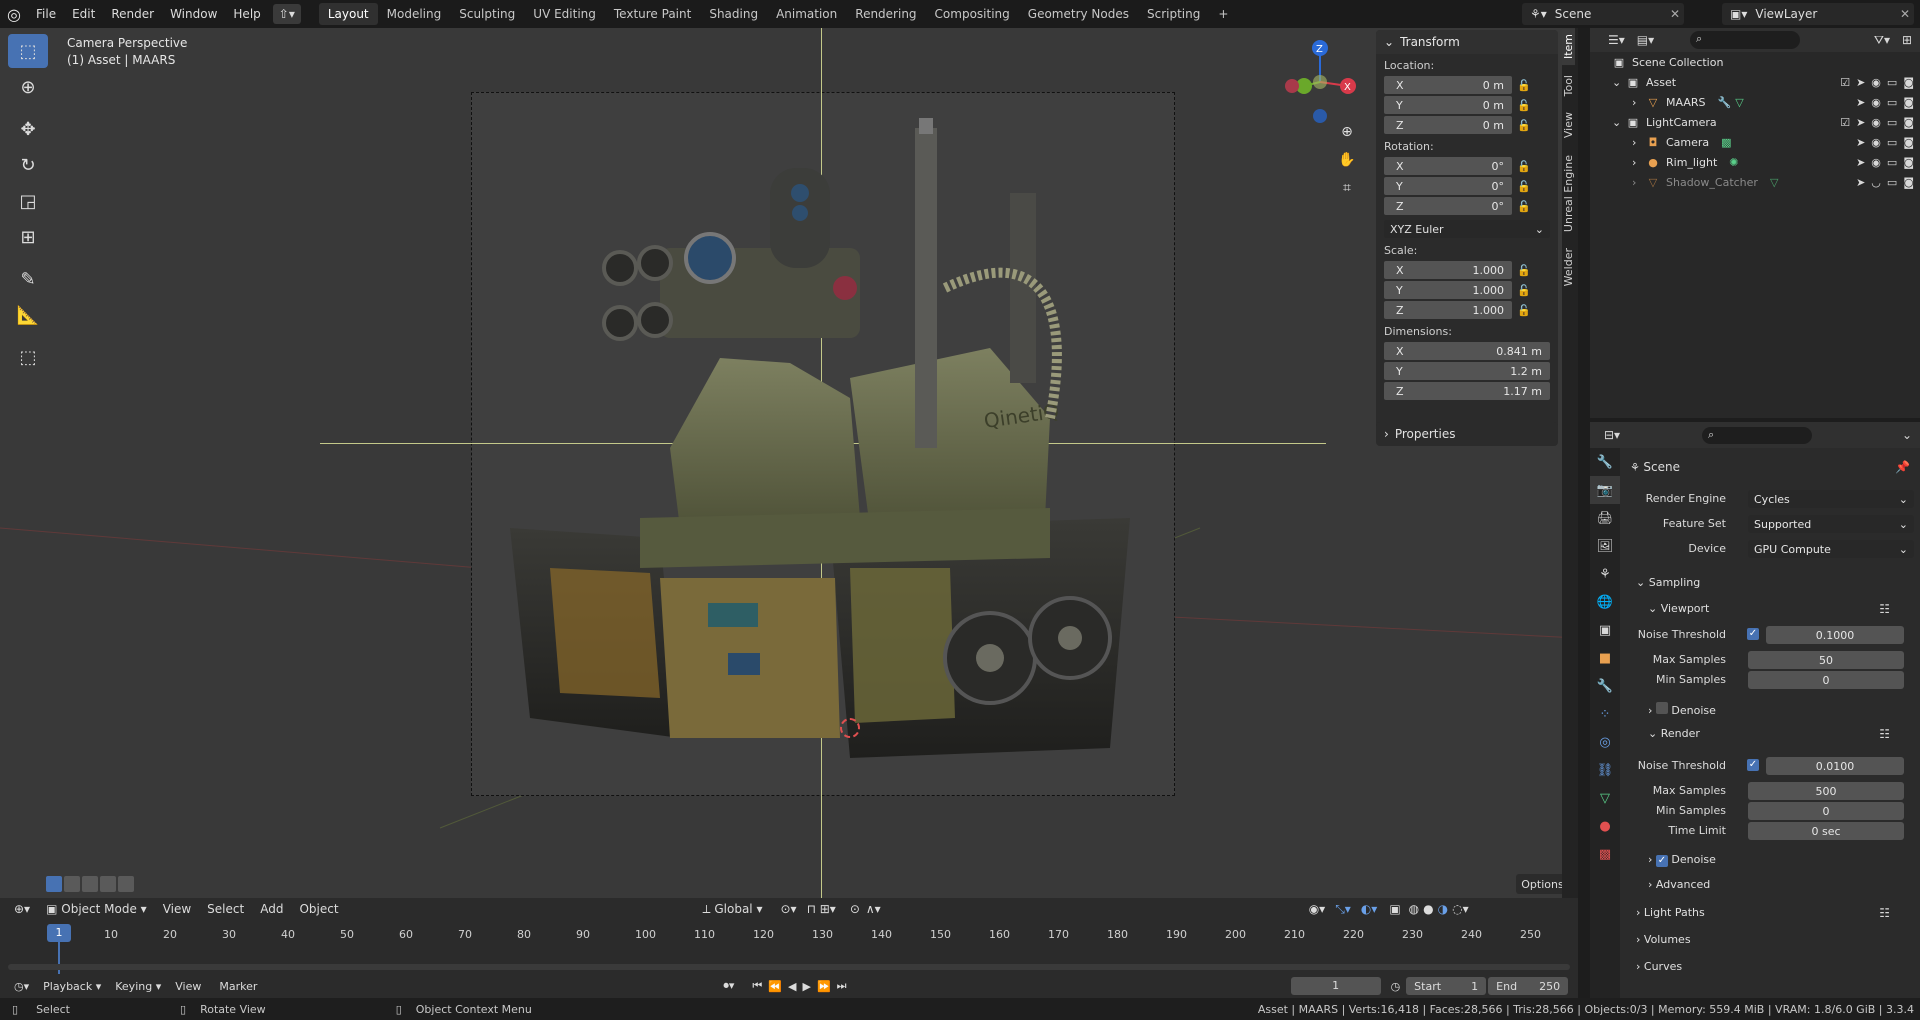  What do you see at coordinates (1428, 909) in the screenshot?
I see `solid-shading-icon: ●` at bounding box center [1428, 909].